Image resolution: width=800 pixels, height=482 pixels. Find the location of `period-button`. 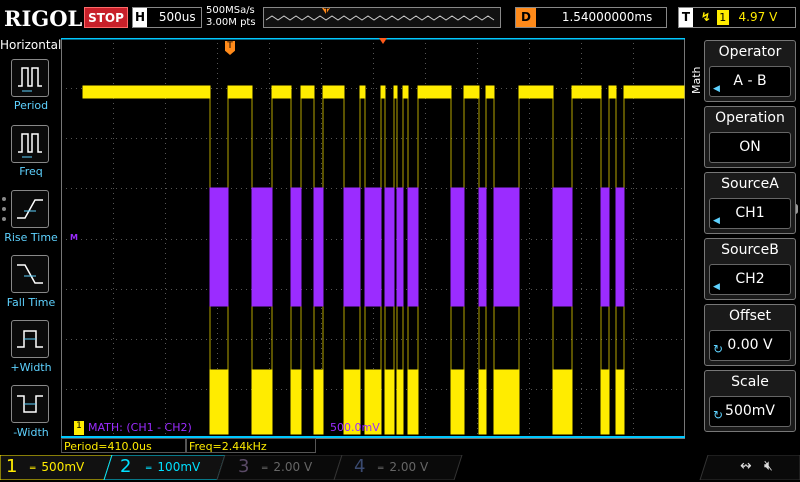

period-button is located at coordinates (30, 78).